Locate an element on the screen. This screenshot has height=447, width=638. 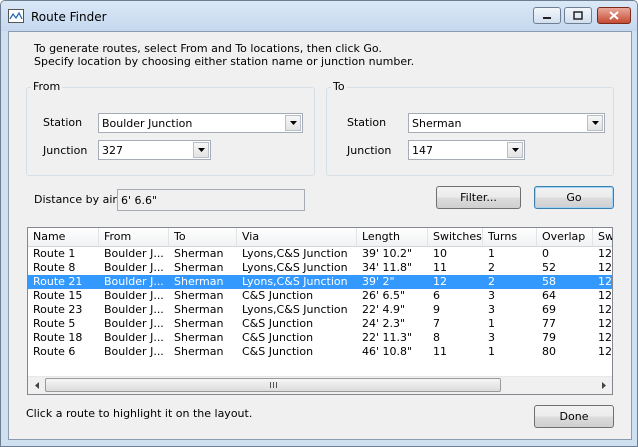
table-cell: 79 is located at coordinates (549, 337).